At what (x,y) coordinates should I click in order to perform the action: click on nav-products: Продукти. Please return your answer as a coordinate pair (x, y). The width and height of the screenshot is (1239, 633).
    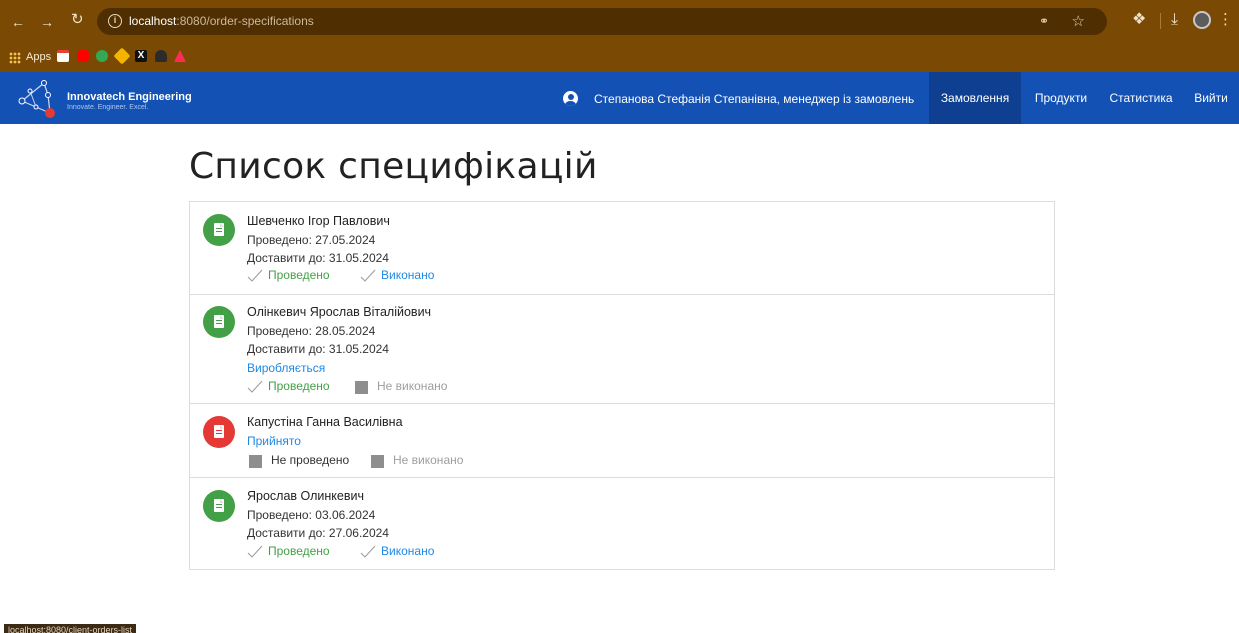
    Looking at the image, I should click on (1061, 98).